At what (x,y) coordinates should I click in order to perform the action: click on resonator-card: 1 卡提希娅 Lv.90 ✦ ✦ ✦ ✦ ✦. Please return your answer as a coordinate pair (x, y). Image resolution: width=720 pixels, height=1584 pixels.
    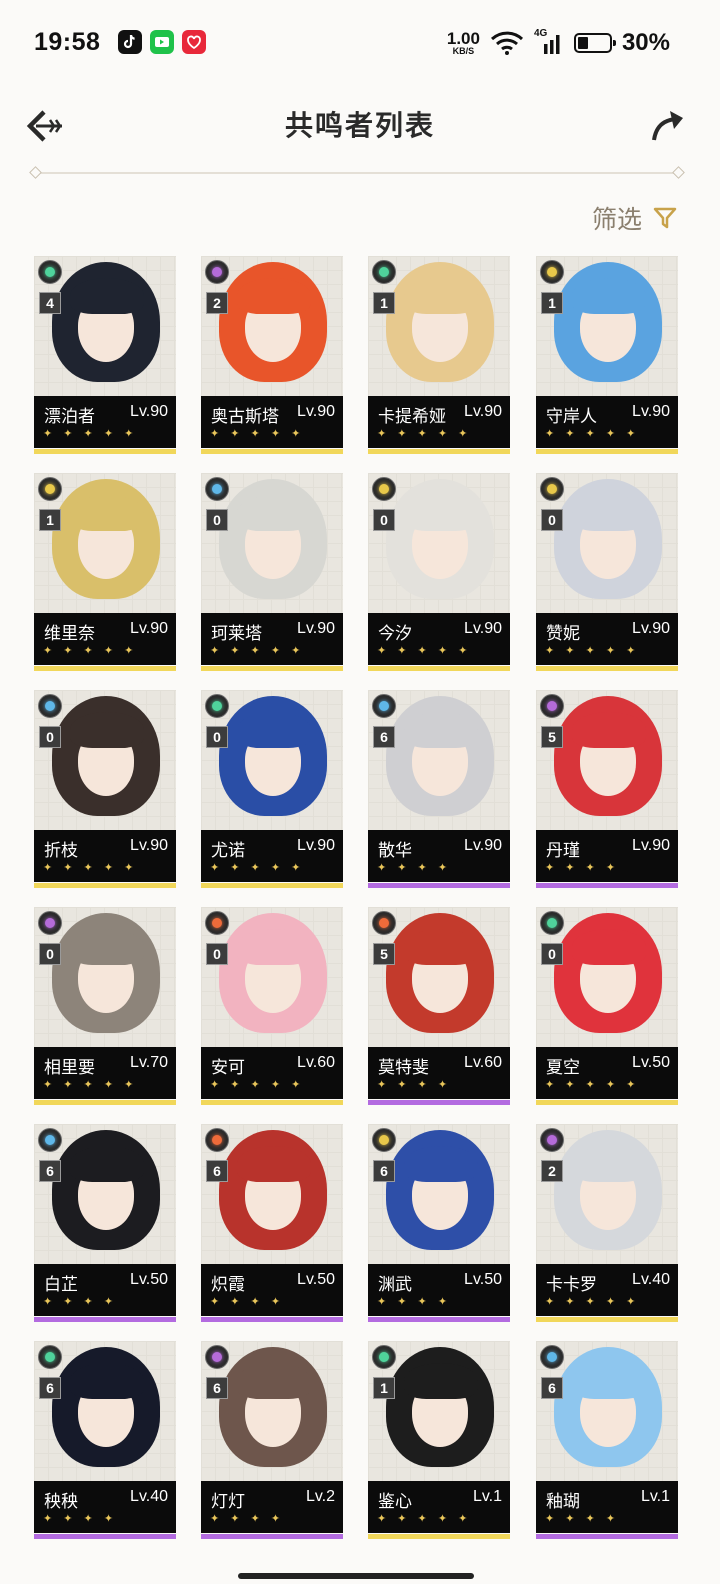
    Looking at the image, I should click on (439, 355).